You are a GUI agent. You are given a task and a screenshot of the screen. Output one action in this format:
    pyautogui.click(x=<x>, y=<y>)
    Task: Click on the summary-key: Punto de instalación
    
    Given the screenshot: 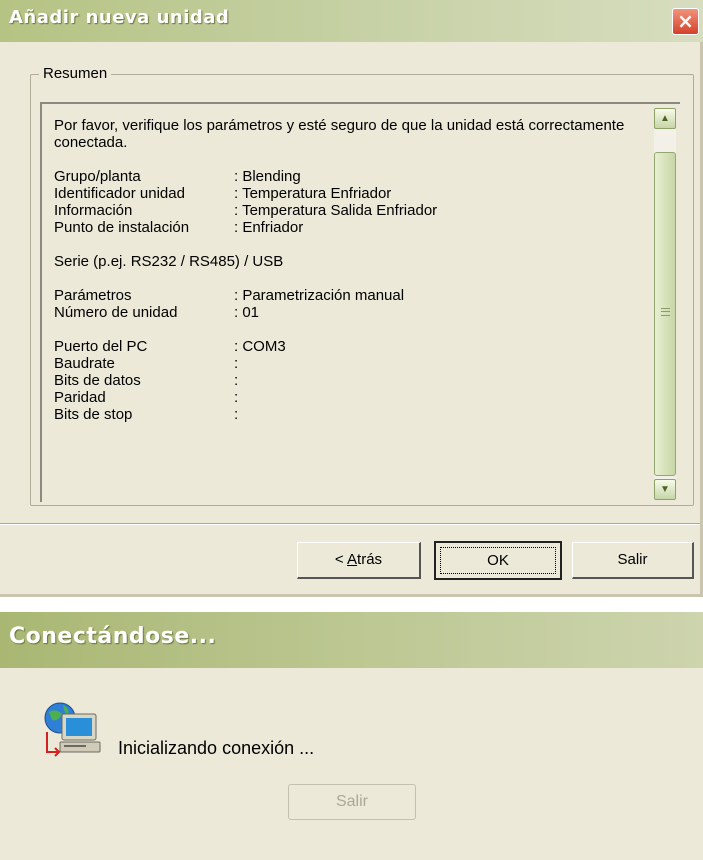 What is the action you would take?
    pyautogui.click(x=122, y=227)
    